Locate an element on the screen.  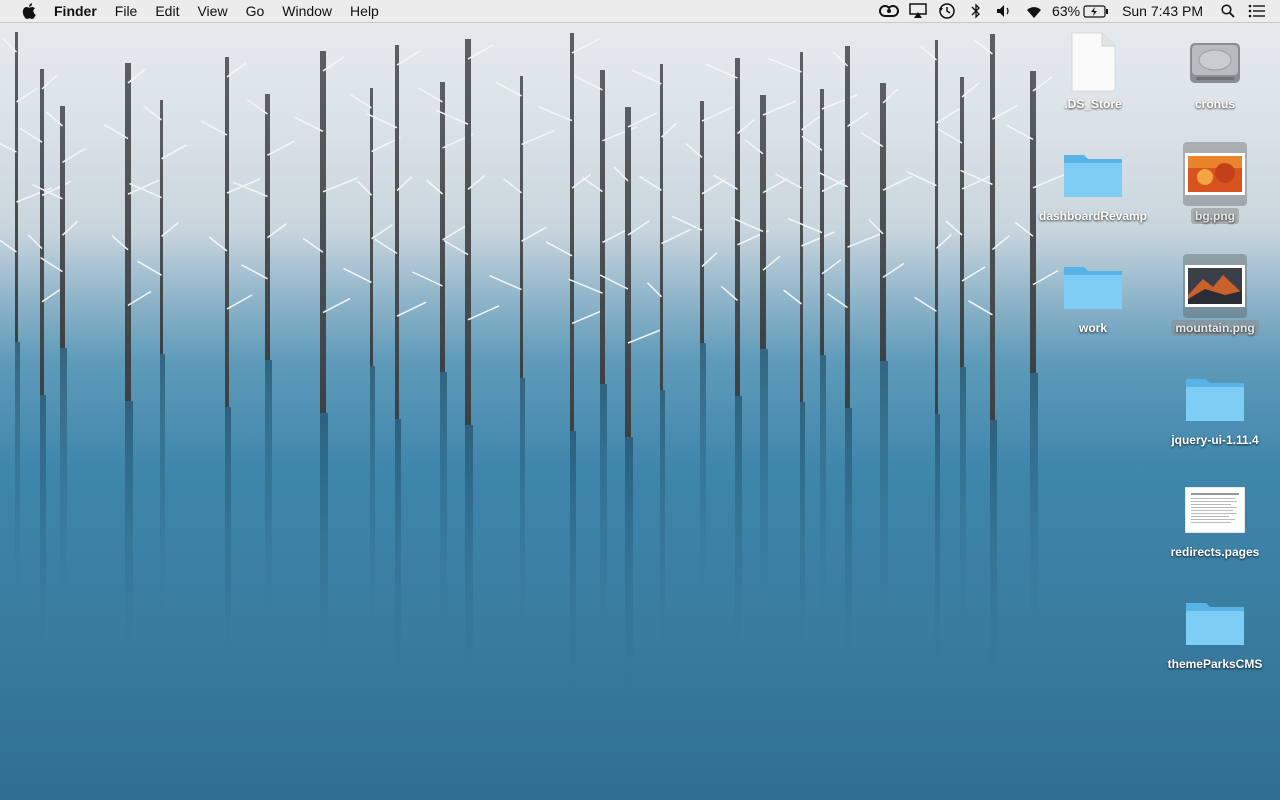
desktop-item-work: work is located at coordinates (1093, 295).